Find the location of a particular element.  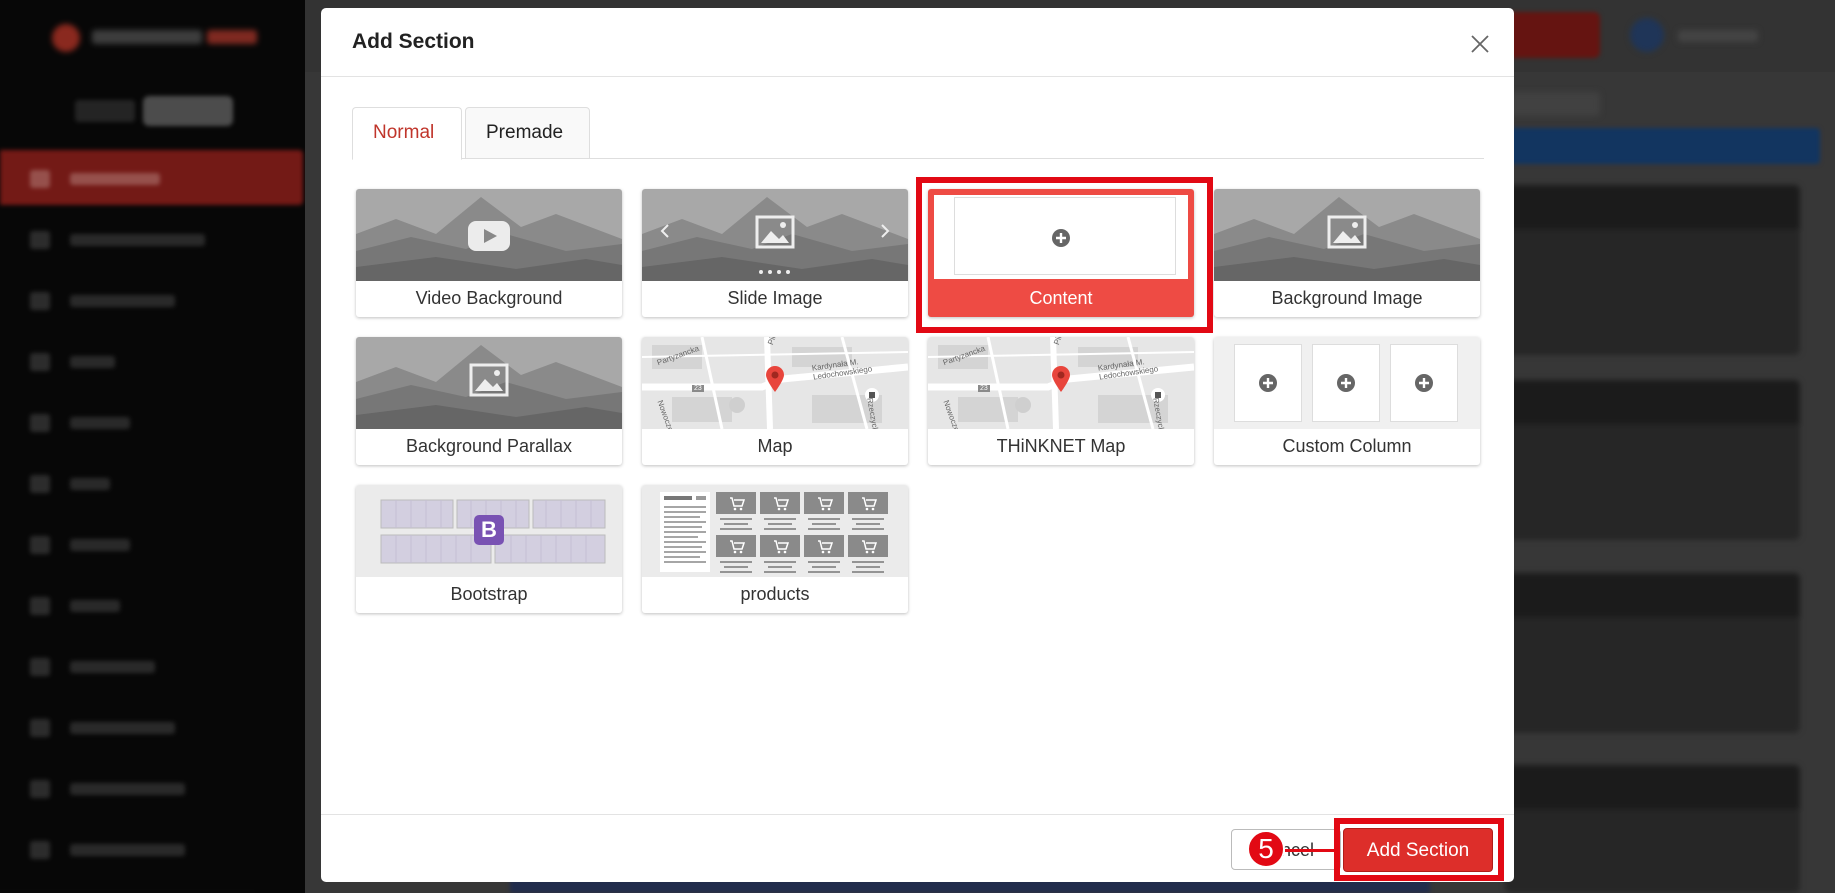

section-card-slide-image: Slide Image is located at coordinates (775, 253).